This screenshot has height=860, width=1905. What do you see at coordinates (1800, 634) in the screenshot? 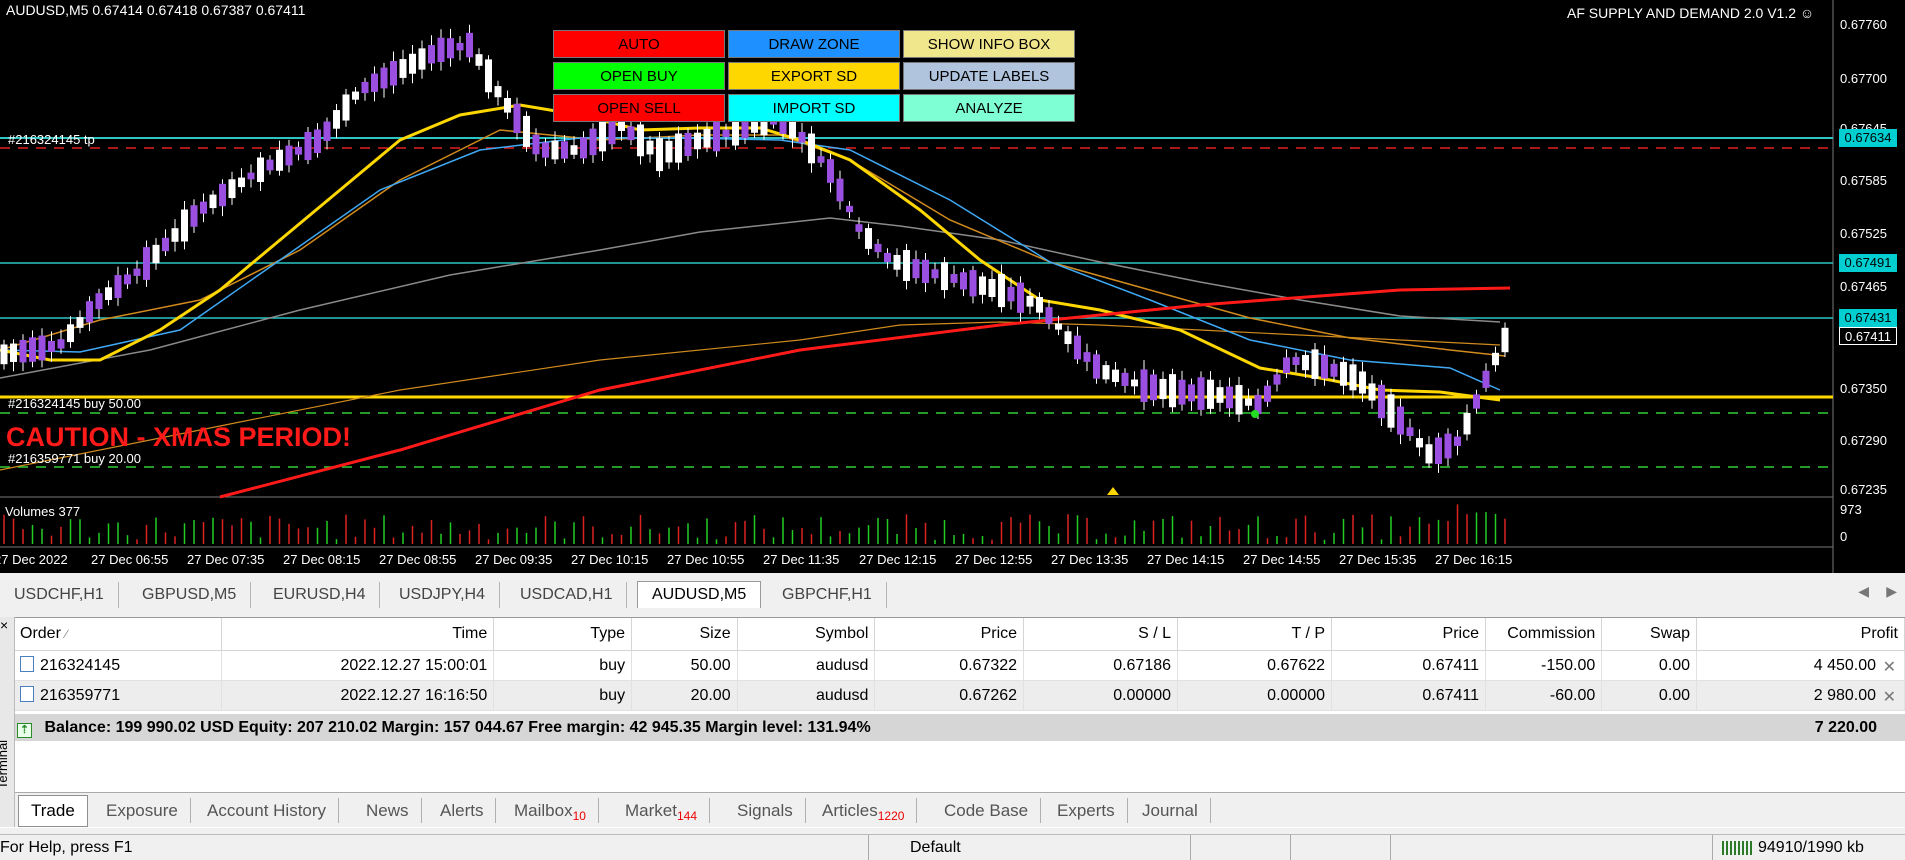
I see `col-profit: Profit` at bounding box center [1800, 634].